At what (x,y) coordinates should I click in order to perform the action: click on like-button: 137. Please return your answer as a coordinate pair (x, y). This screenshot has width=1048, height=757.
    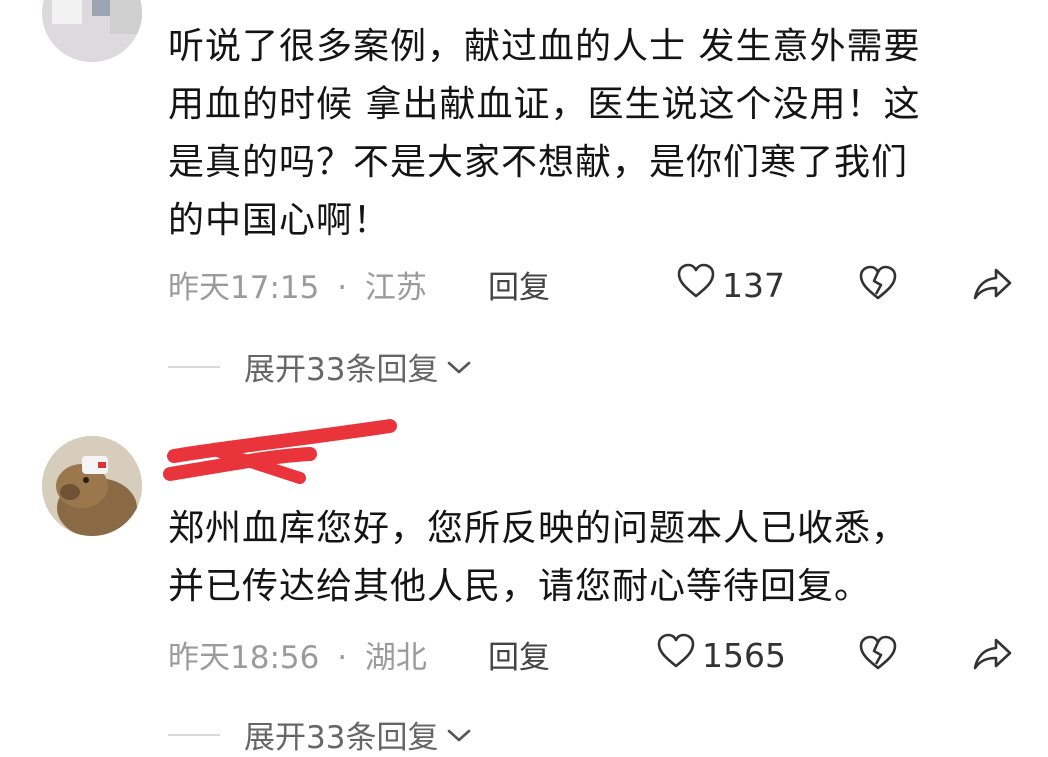
    Looking at the image, I should click on (730, 285).